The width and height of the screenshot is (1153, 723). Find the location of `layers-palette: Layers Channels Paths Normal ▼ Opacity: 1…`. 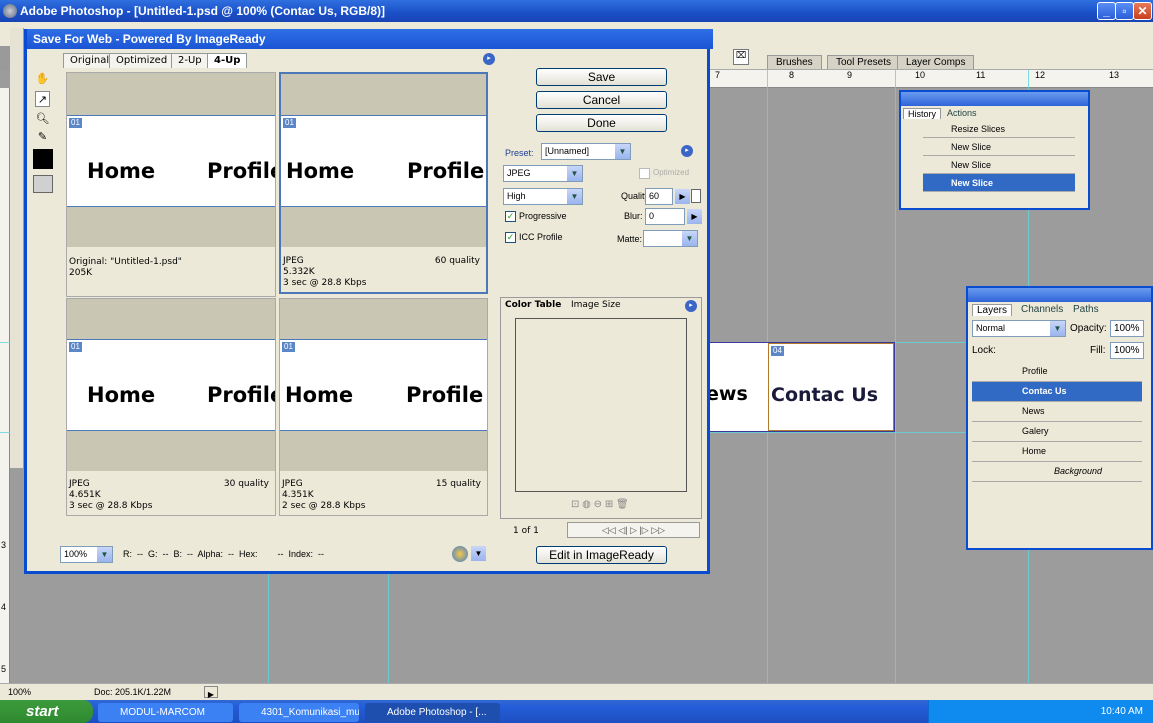

layers-palette: Layers Channels Paths Normal ▼ Opacity: 1… is located at coordinates (1059, 418).